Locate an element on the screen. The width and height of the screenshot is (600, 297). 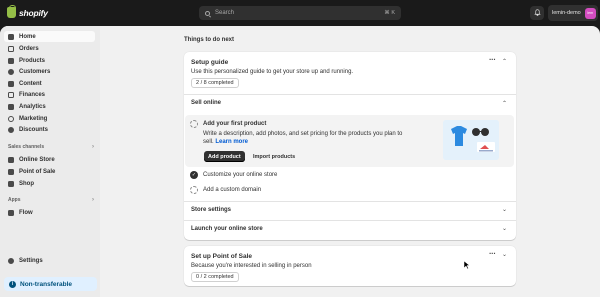
sidebar-item-discounts: Discounts is located at coordinates (49, 129).